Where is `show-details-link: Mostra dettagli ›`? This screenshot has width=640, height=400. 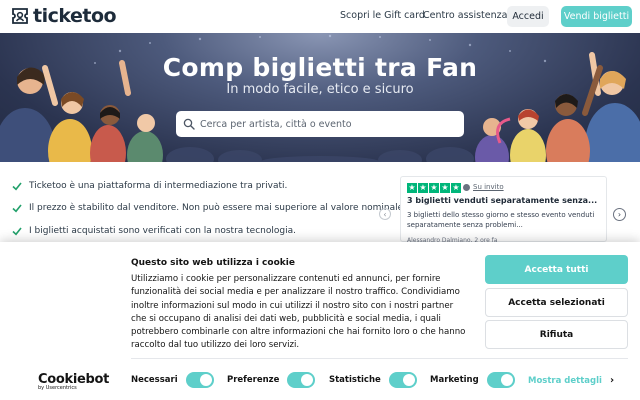 show-details-link: Mostra dettagli › is located at coordinates (571, 380).